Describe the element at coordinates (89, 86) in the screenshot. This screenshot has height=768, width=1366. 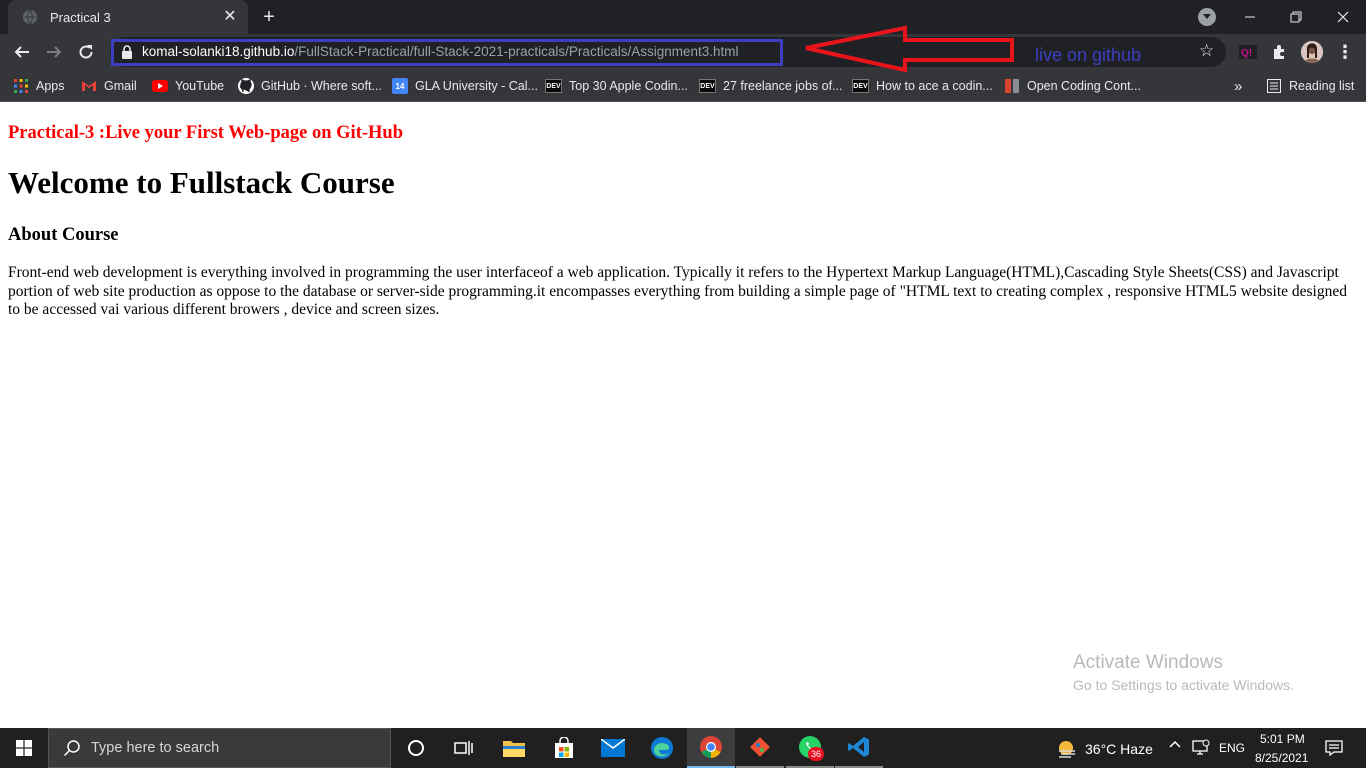
I see `gmail-icon` at that location.